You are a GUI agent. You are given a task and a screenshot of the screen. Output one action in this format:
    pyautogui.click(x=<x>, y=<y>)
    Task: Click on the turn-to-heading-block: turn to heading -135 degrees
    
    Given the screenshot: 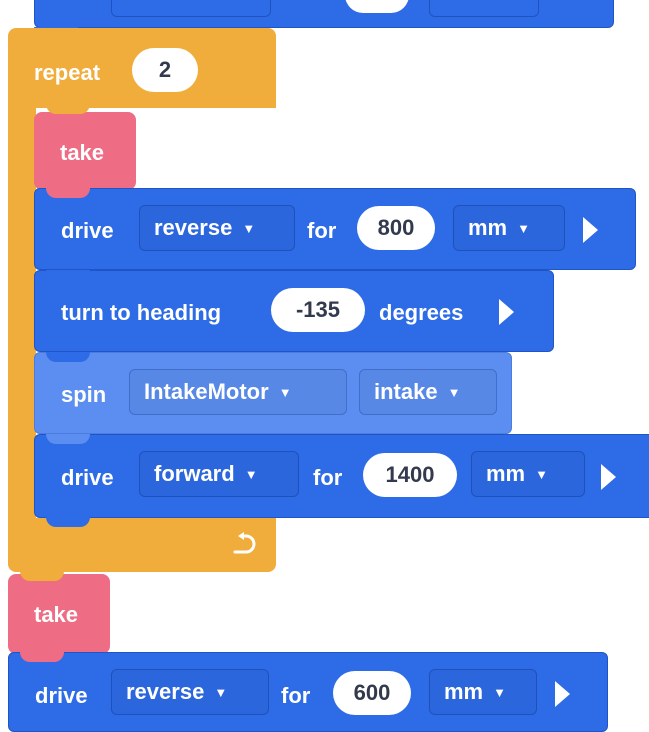 What is the action you would take?
    pyautogui.click(x=294, y=311)
    